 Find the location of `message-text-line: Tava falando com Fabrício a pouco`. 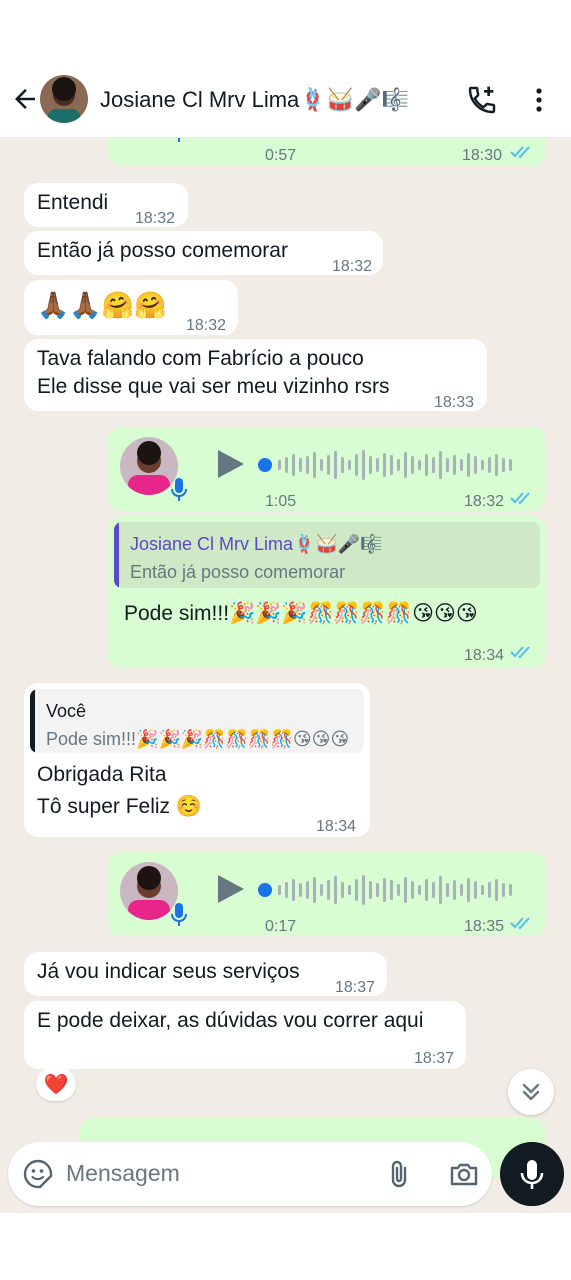

message-text-line: Tava falando com Fabrício a pouco is located at coordinates (200, 358).